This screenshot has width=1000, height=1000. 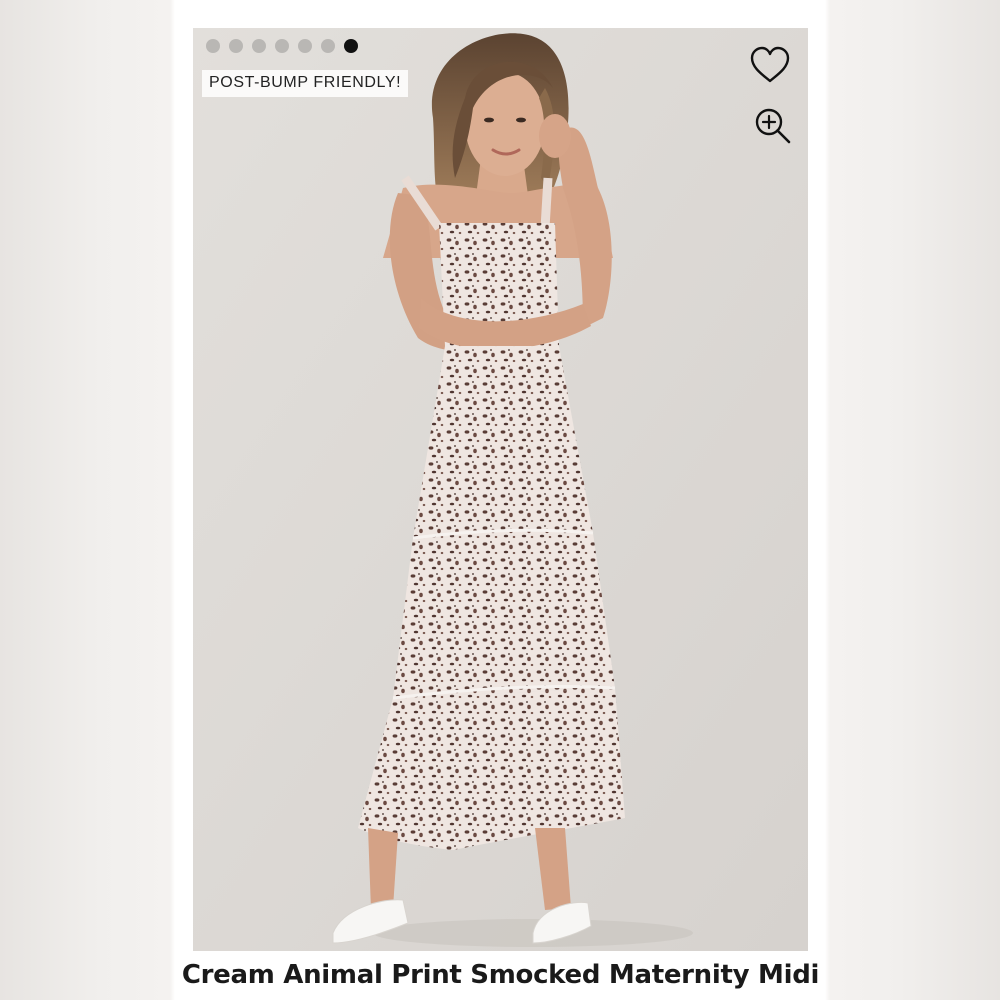 I want to click on favorite-button, so click(x=770, y=65).